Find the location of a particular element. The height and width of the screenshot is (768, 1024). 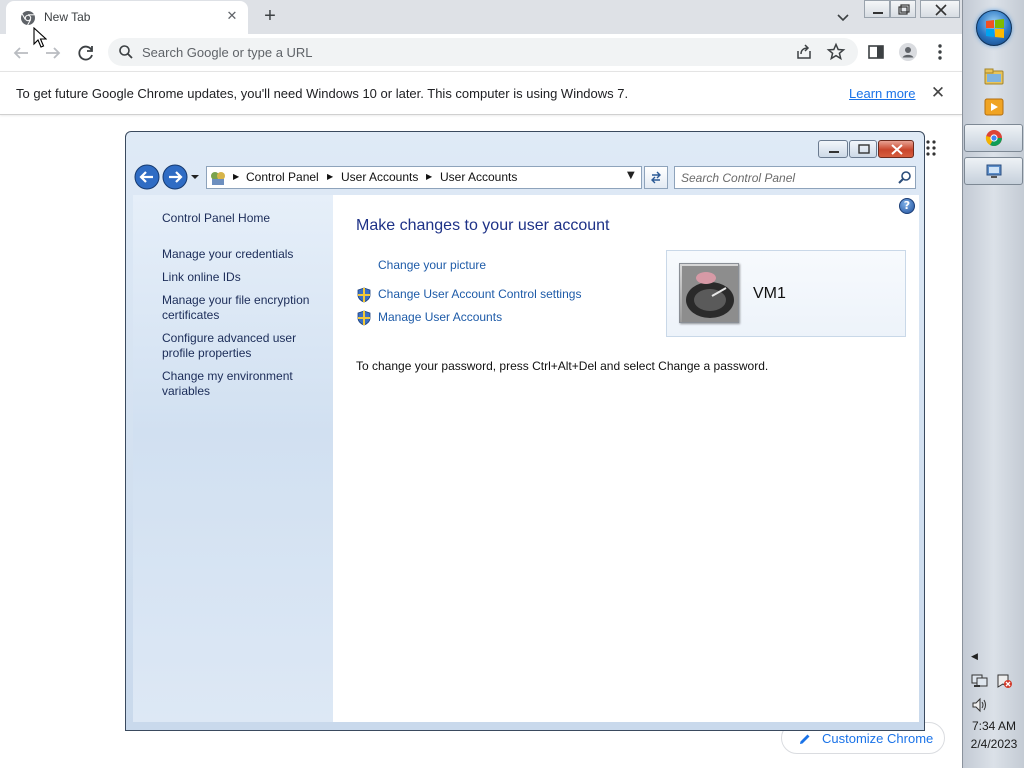

window-controls is located at coordinates (912, 9).